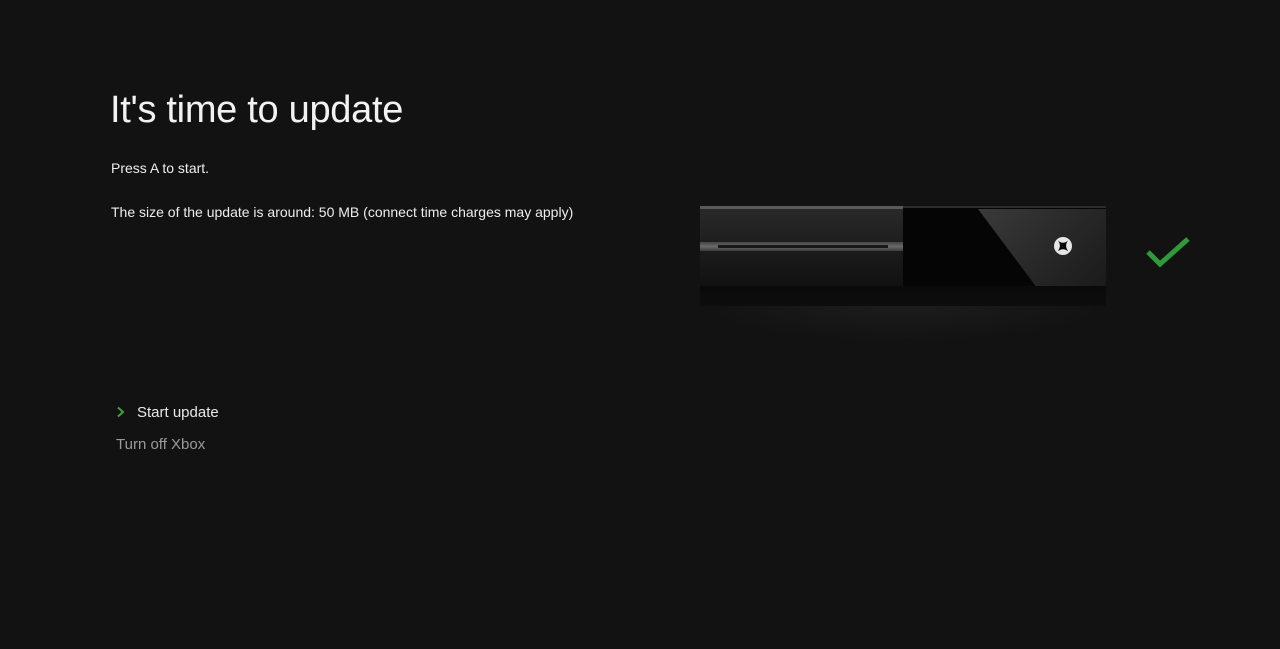 Image resolution: width=1280 pixels, height=649 pixels. I want to click on update-menu: Start update Turn off Xbox, so click(167, 432).